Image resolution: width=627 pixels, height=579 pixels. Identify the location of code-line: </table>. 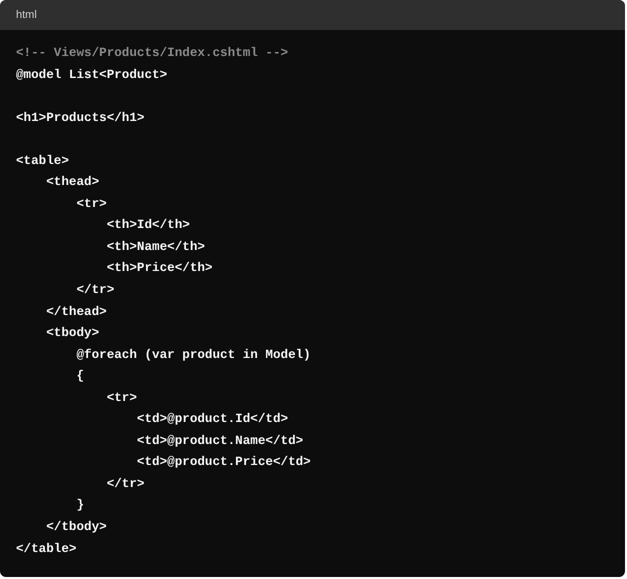
(46, 549).